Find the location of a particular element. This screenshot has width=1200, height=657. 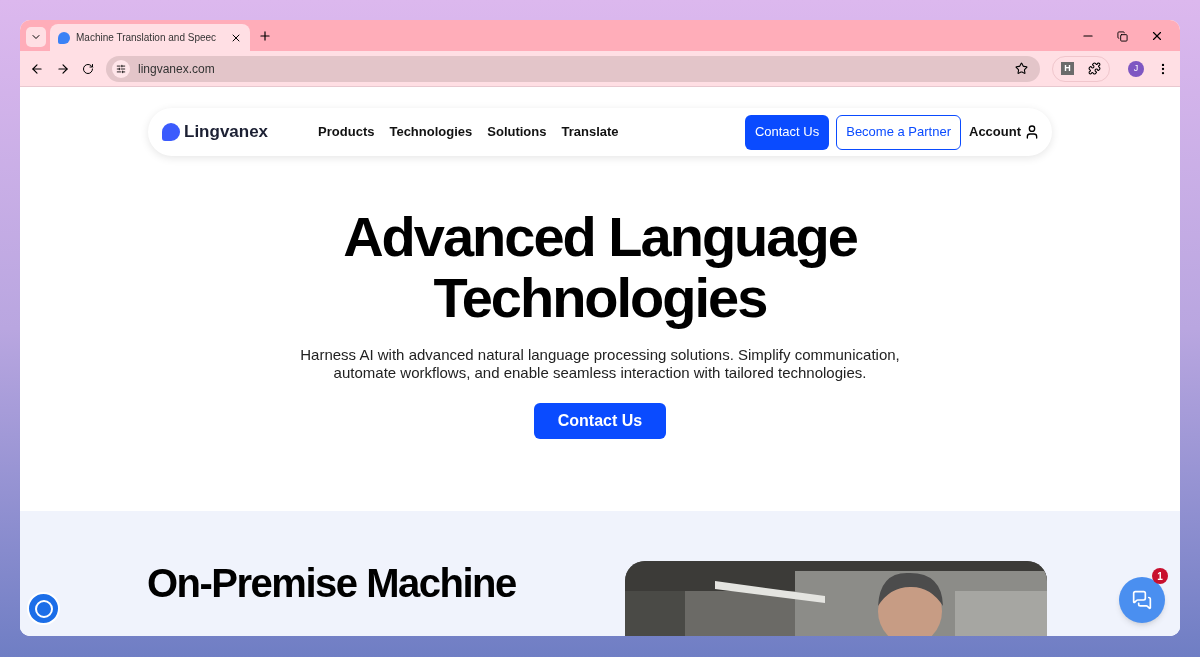

forward-icon is located at coordinates (63, 68).